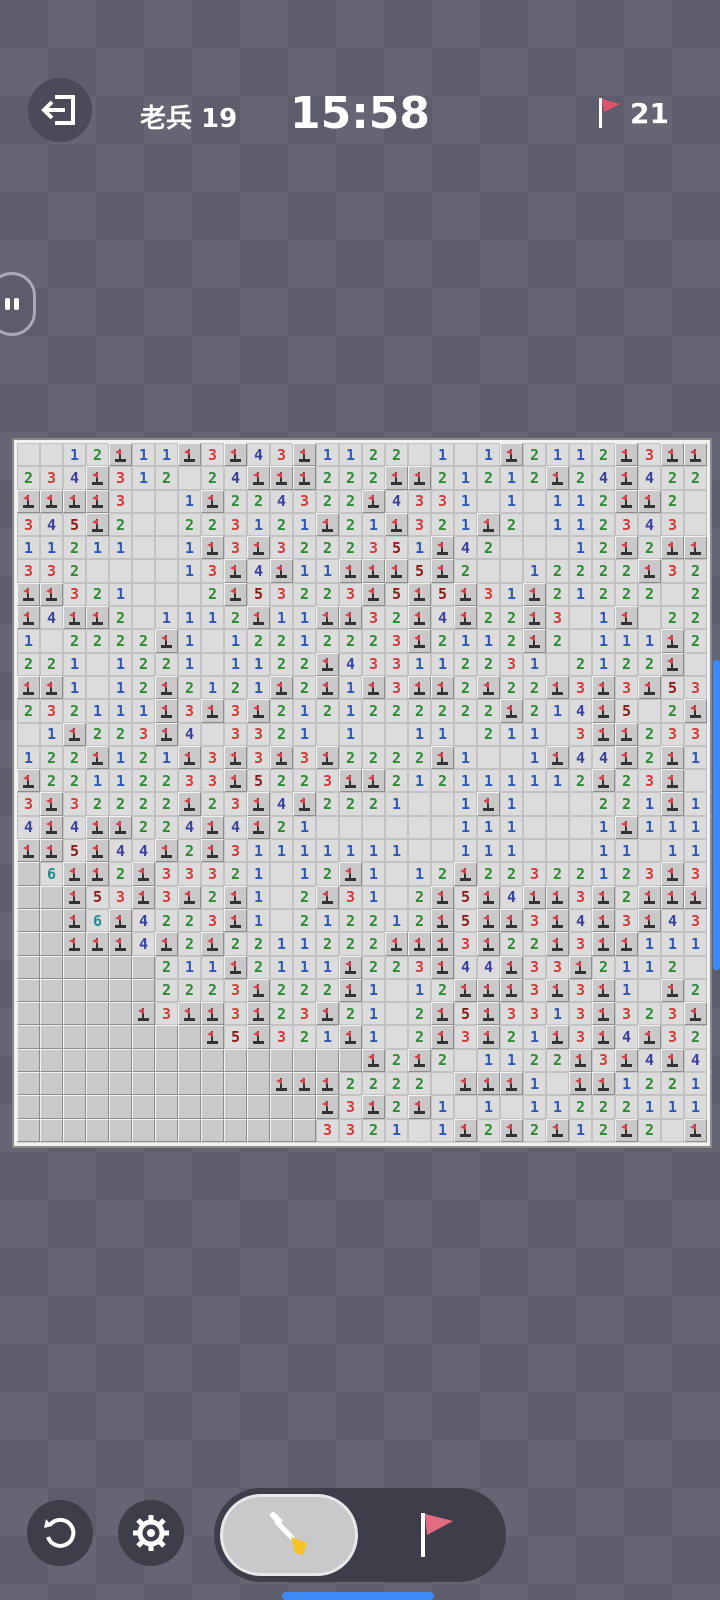 This screenshot has width=720, height=1600. What do you see at coordinates (649, 524) in the screenshot?
I see `board-cell-number: 4` at bounding box center [649, 524].